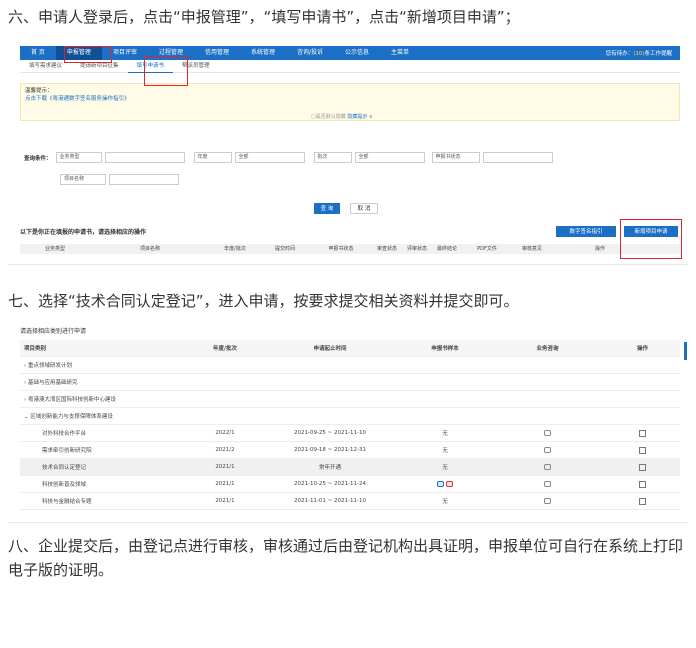  I want to click on col-period: 申请起止时间, so click(330, 349).